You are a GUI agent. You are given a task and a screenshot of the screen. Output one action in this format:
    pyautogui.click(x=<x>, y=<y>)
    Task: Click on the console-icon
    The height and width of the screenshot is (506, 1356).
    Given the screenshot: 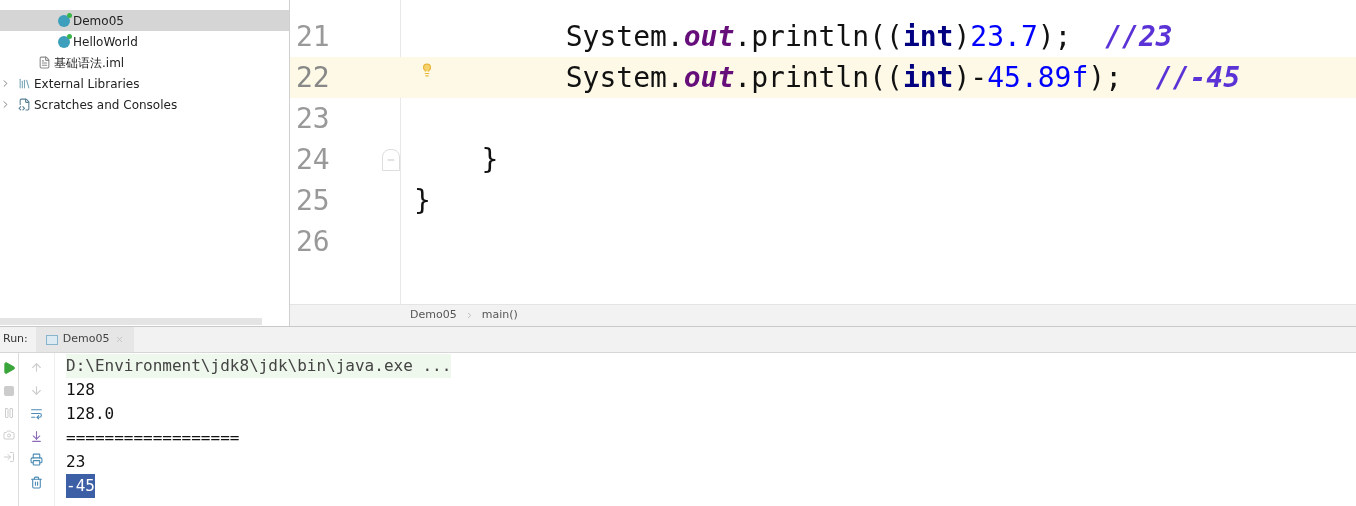 What is the action you would take?
    pyautogui.click(x=51, y=339)
    